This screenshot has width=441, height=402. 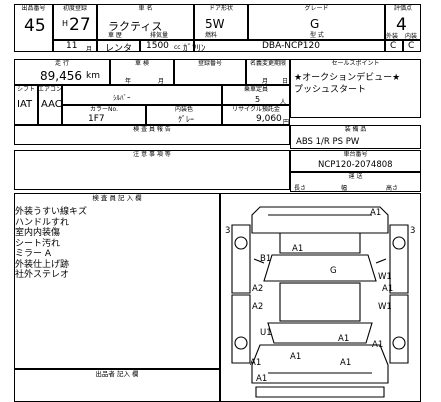 What do you see at coordinates (269, 119) in the screenshot?
I see `recycle: 9,060` at bounding box center [269, 119].